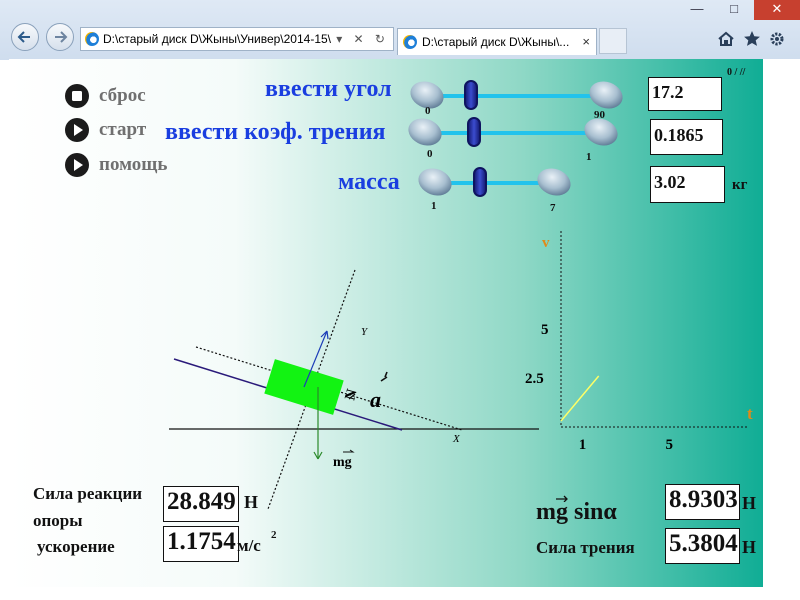  Describe the element at coordinates (534, 379) in the screenshot. I see `graph-y-tick: 2.5` at that location.